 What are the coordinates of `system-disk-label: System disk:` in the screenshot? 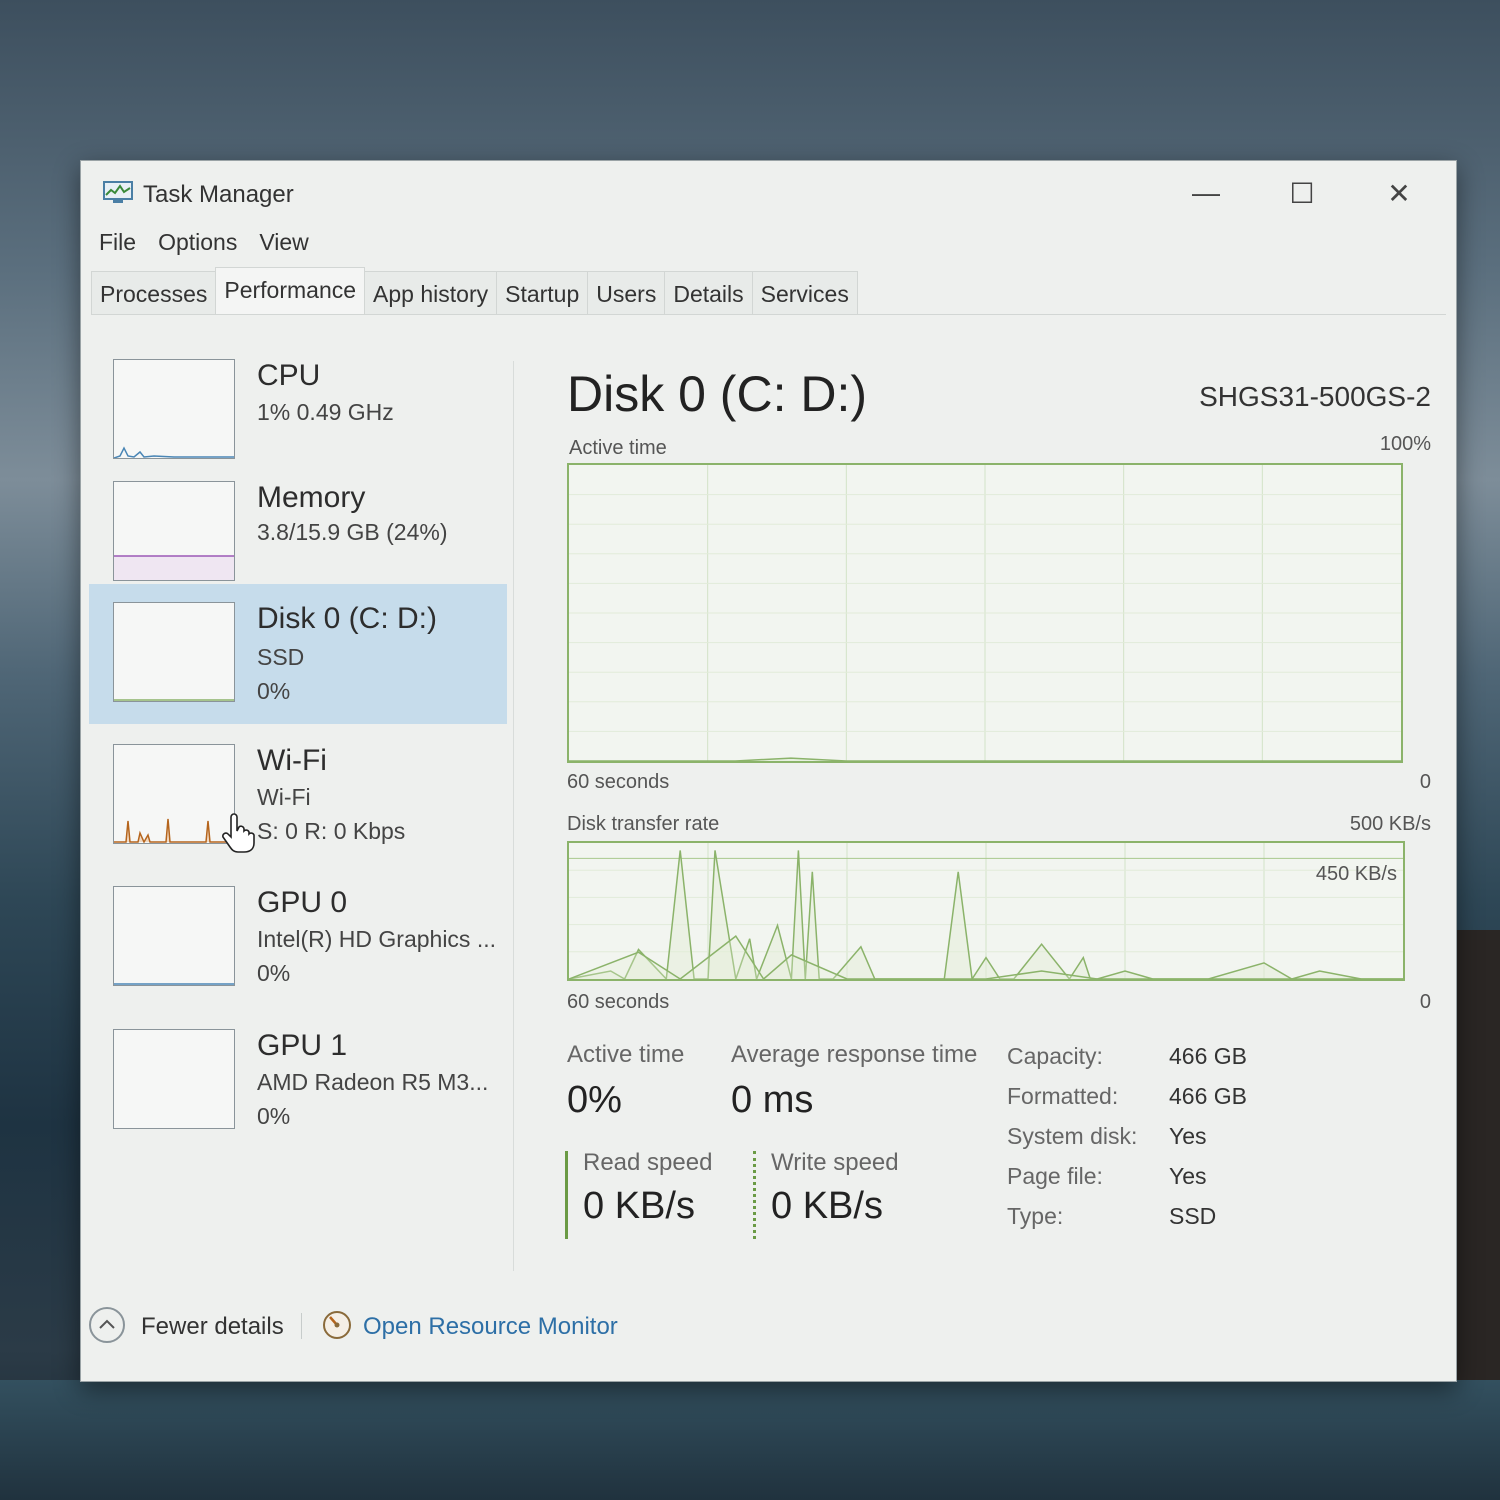 It's located at (1072, 1136).